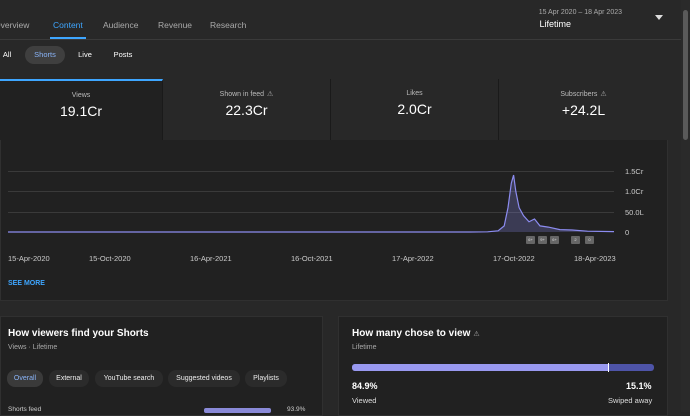 This screenshot has height=416, width=690. What do you see at coordinates (589, 240) in the screenshot?
I see `video-marker: 0` at bounding box center [589, 240].